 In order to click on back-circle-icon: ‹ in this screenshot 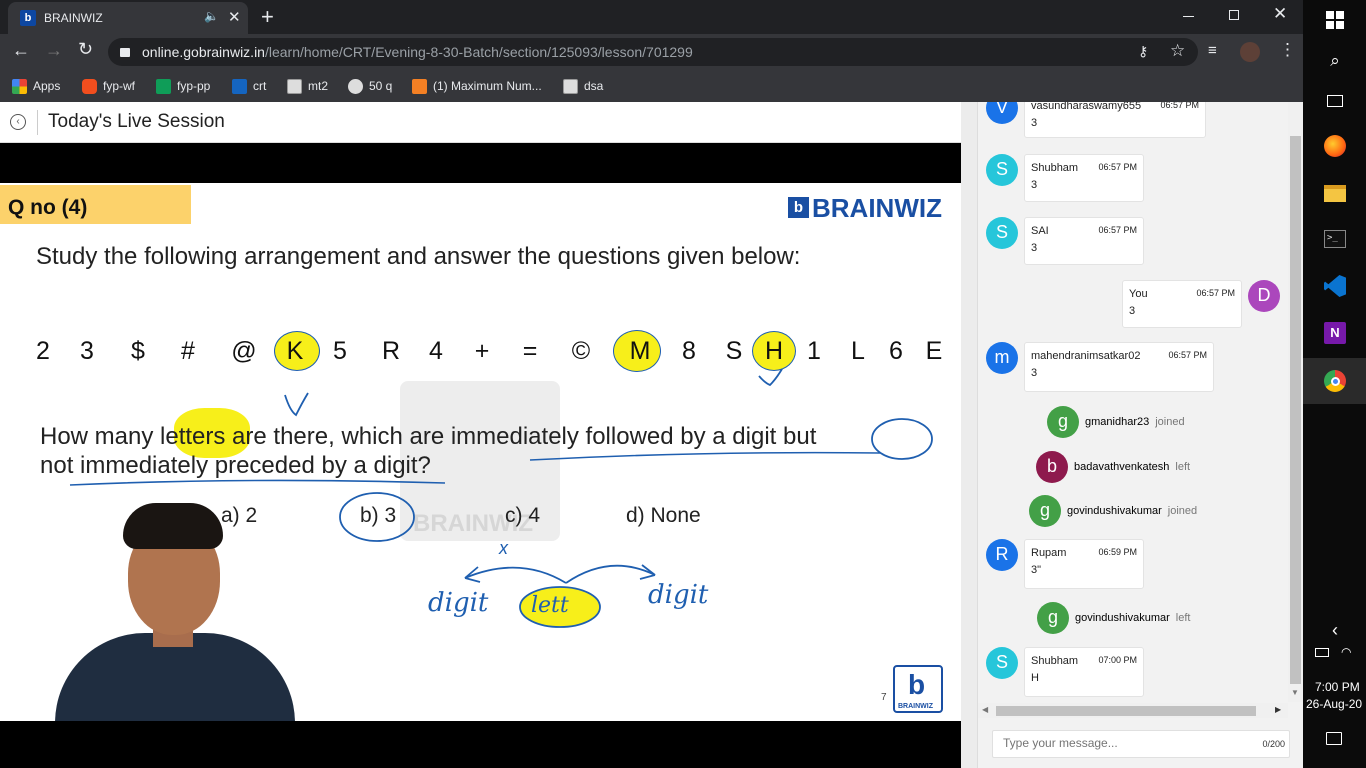, I will do `click(18, 122)`.